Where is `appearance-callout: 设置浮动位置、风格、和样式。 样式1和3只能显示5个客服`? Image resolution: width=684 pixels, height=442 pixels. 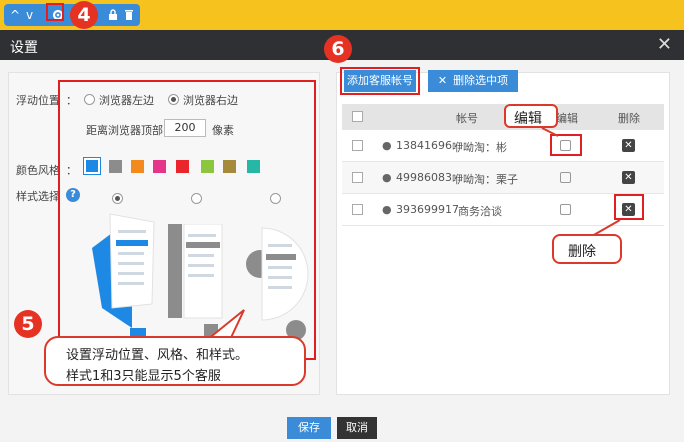 appearance-callout: 设置浮动位置、风格、和样式。 样式1和3只能显示5个客服 is located at coordinates (175, 361).